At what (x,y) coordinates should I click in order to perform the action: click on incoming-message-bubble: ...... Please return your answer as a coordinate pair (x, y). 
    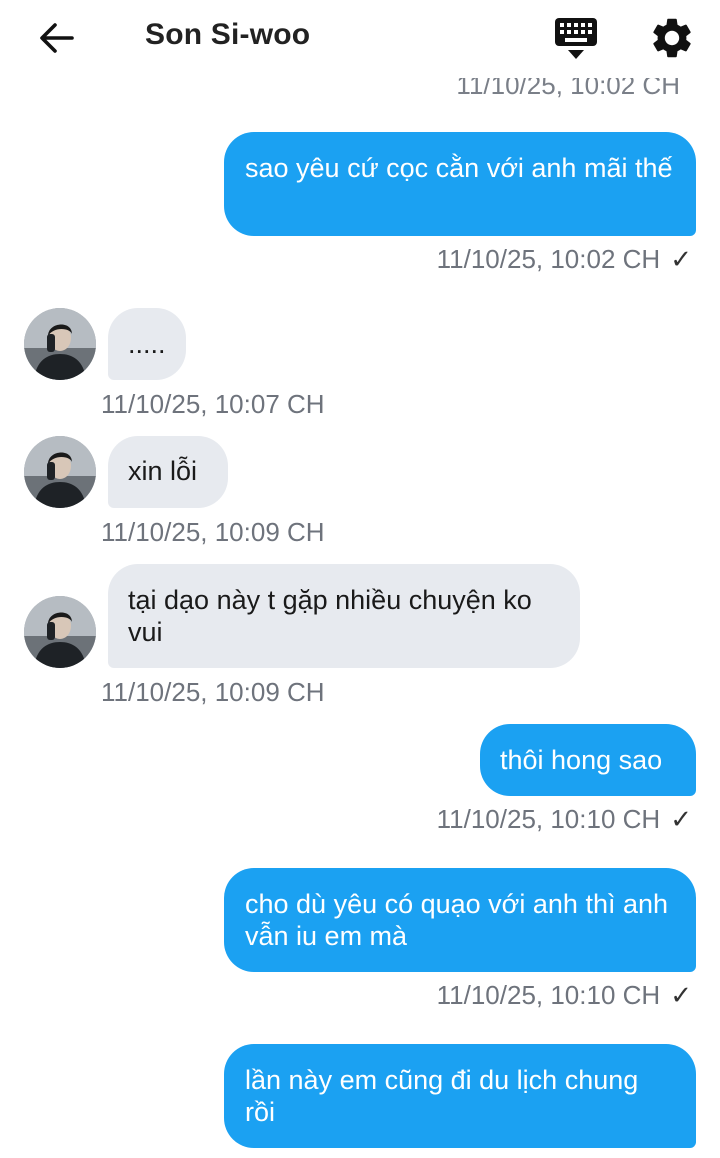
    Looking at the image, I should click on (147, 344).